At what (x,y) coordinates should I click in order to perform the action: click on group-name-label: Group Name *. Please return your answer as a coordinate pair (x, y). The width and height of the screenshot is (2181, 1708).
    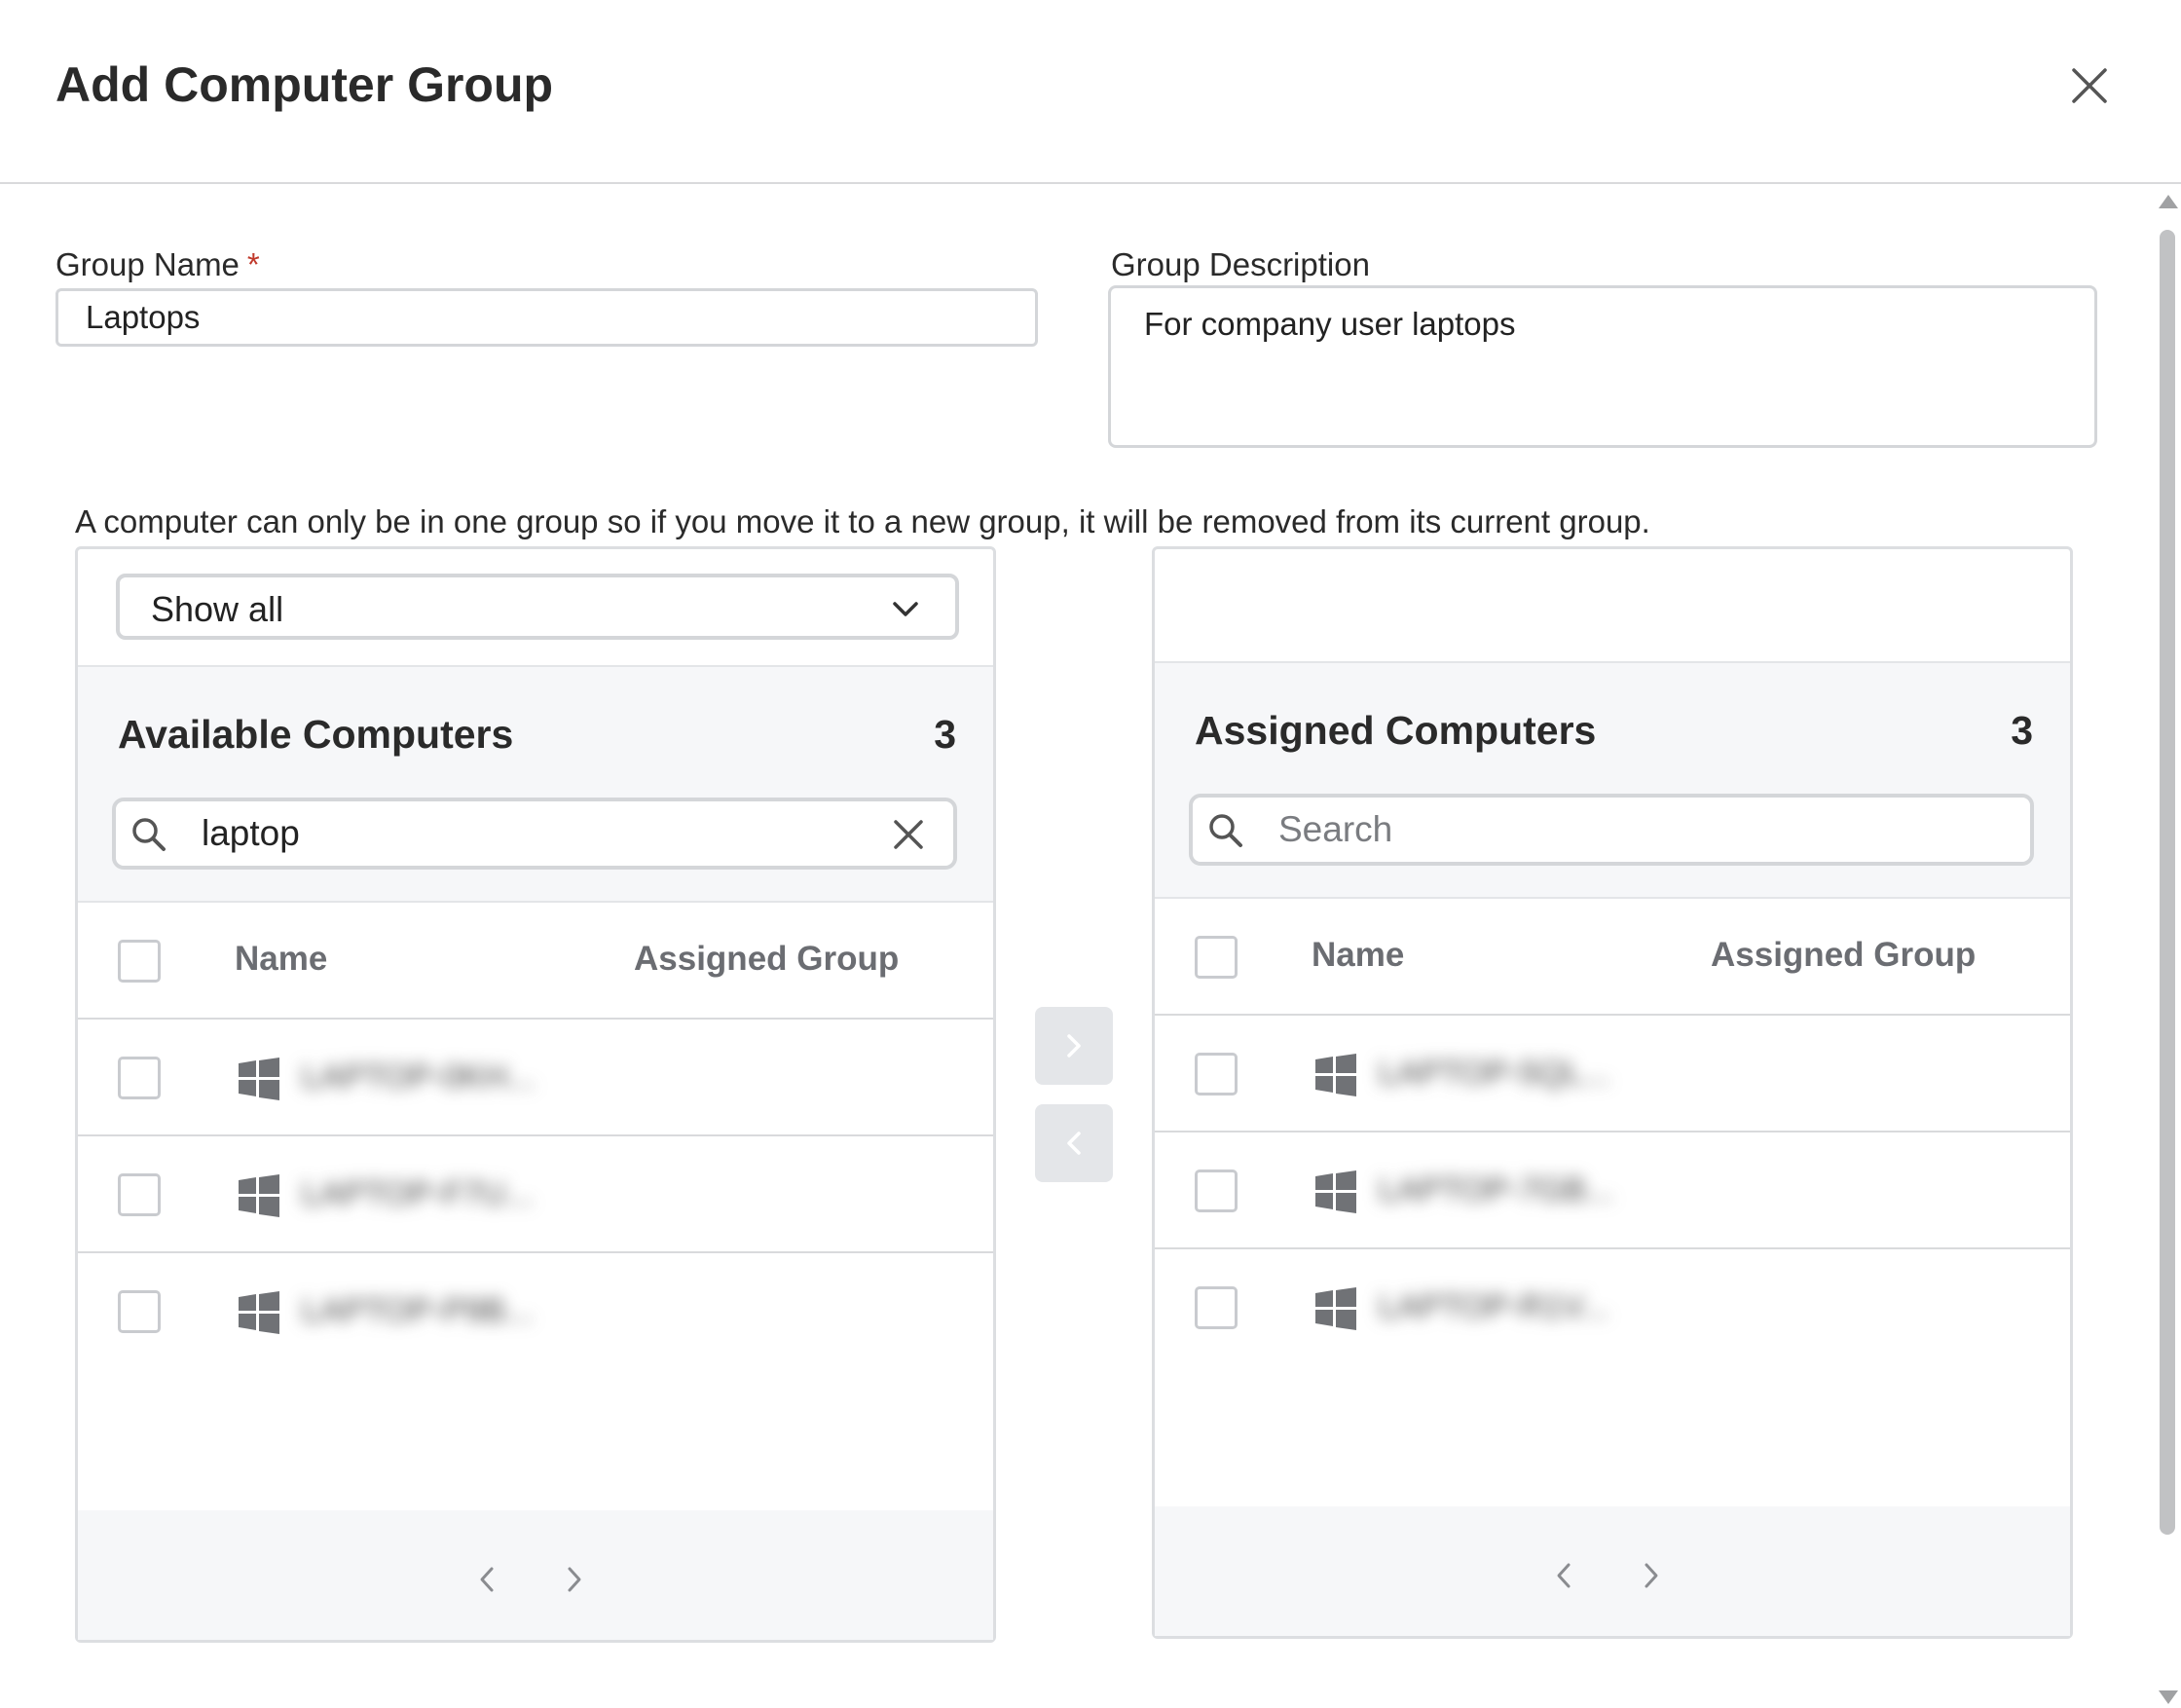
    Looking at the image, I should click on (157, 264).